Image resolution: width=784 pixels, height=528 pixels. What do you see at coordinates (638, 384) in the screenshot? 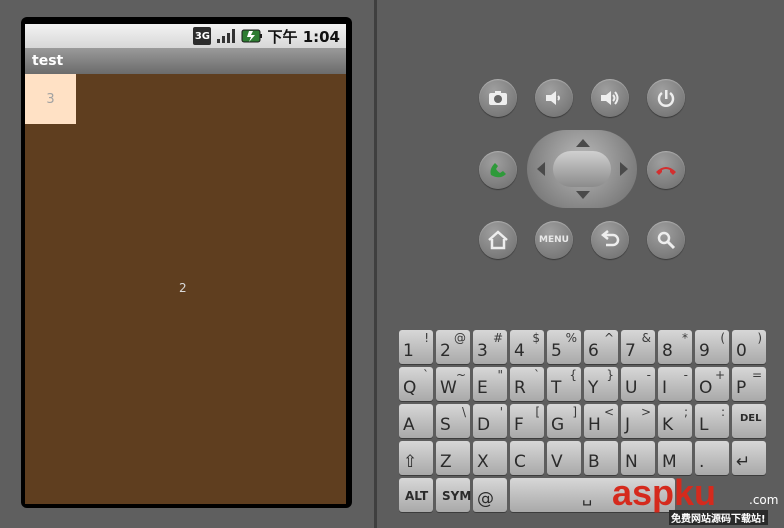
I see `key-u: U-` at bounding box center [638, 384].